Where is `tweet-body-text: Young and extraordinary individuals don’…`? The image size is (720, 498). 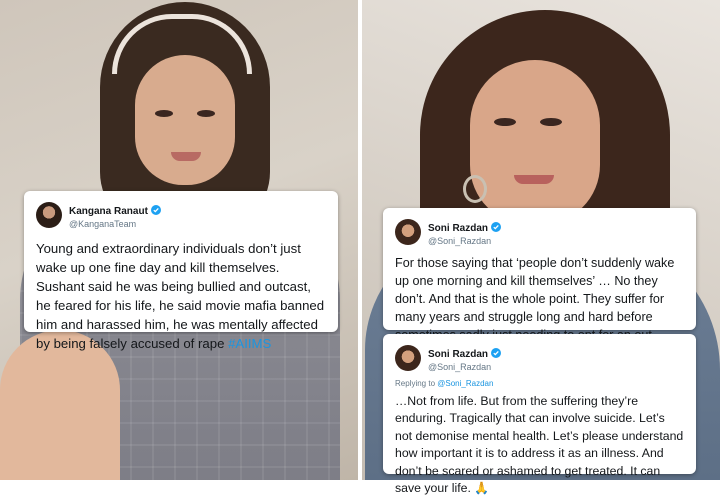
tweet-body-text: Young and extraordinary individuals don’… is located at coordinates (180, 295).